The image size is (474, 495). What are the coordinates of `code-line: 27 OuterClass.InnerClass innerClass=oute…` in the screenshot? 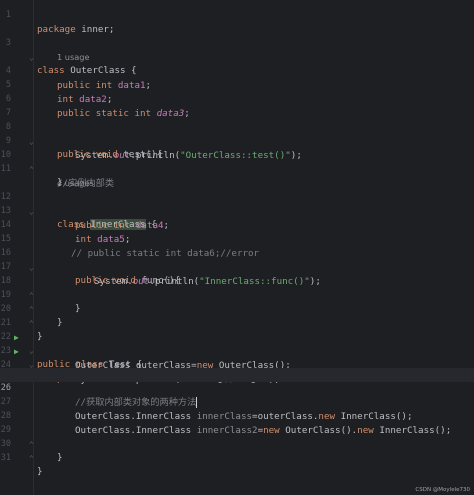 It's located at (237, 402).